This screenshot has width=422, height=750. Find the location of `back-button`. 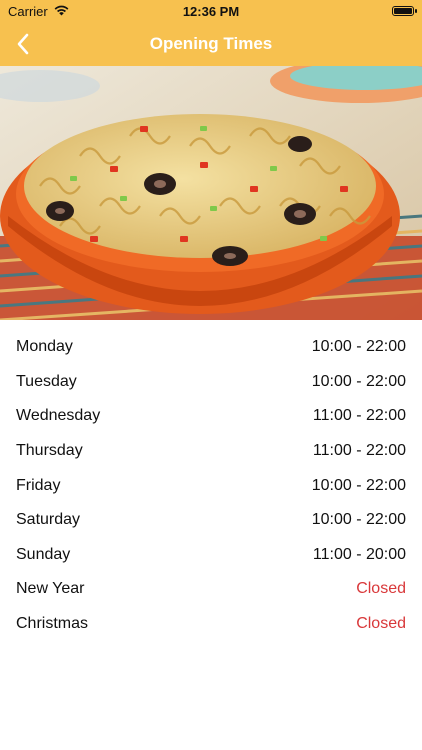

back-button is located at coordinates (23, 44).